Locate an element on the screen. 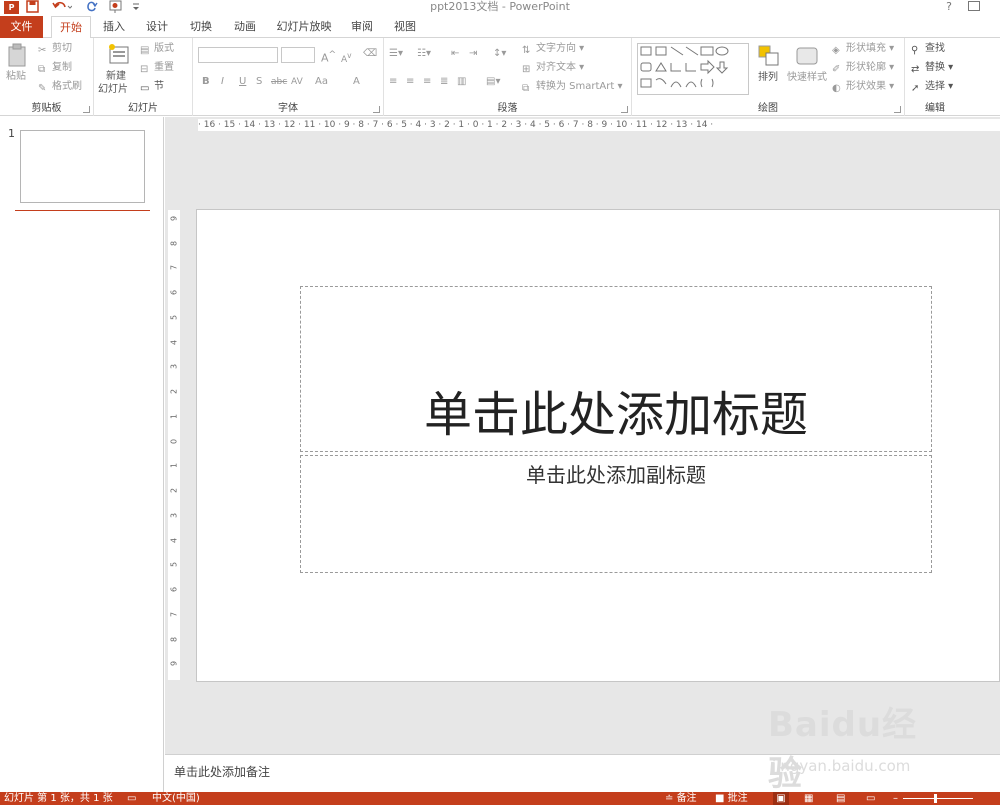 The width and height of the screenshot is (1000, 805). new-slide-button: 新建 is located at coordinates (116, 77).